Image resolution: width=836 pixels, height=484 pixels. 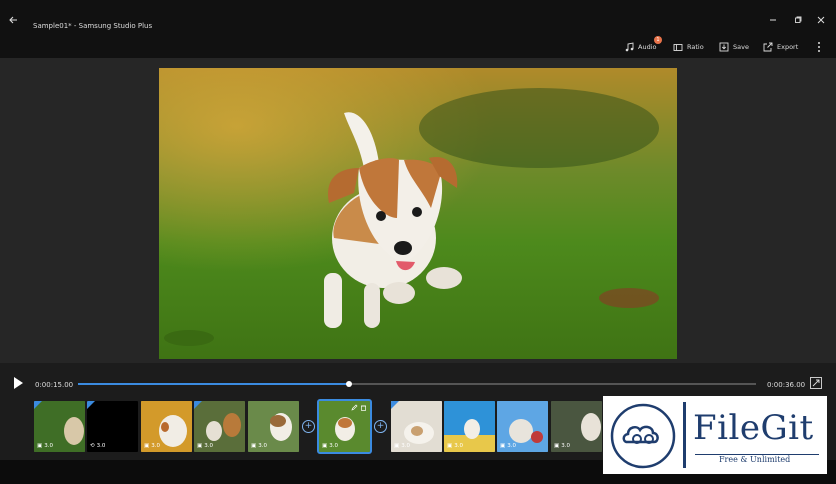 What do you see at coordinates (112, 426) in the screenshot?
I see `timeline-clip: ⟲ 3.0` at bounding box center [112, 426].